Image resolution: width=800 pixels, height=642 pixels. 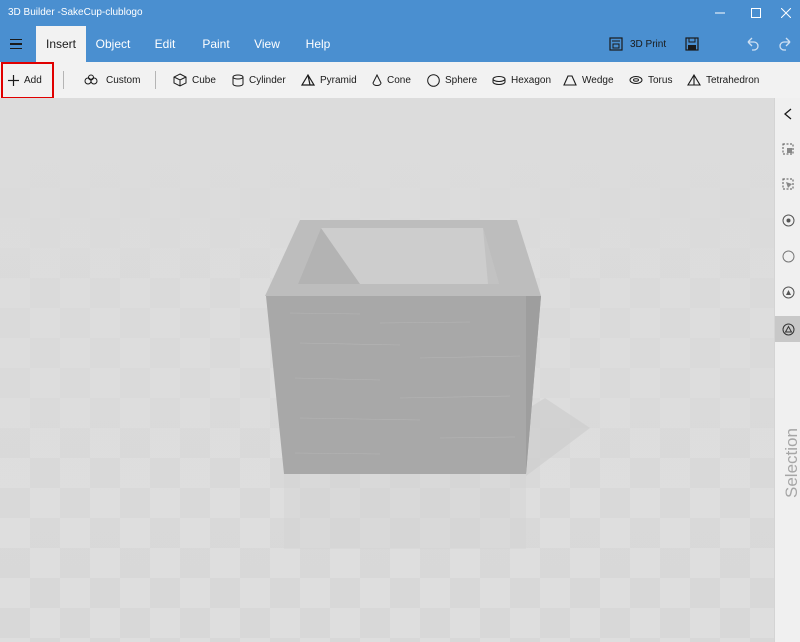 I want to click on tab-paint: Paint, so click(x=216, y=44).